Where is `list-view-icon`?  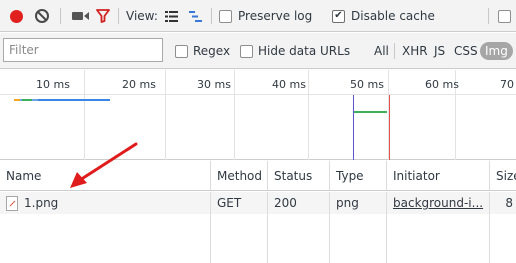 list-view-icon is located at coordinates (171, 16).